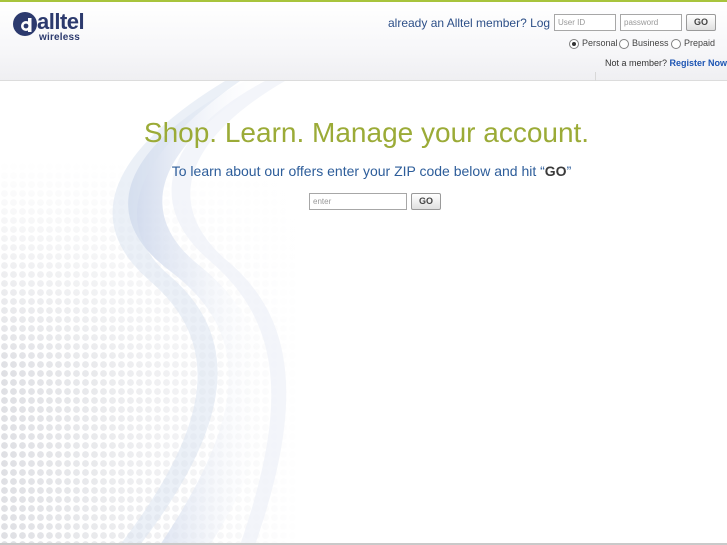 The width and height of the screenshot is (727, 545). I want to click on alltel-a-icon, so click(25, 24).